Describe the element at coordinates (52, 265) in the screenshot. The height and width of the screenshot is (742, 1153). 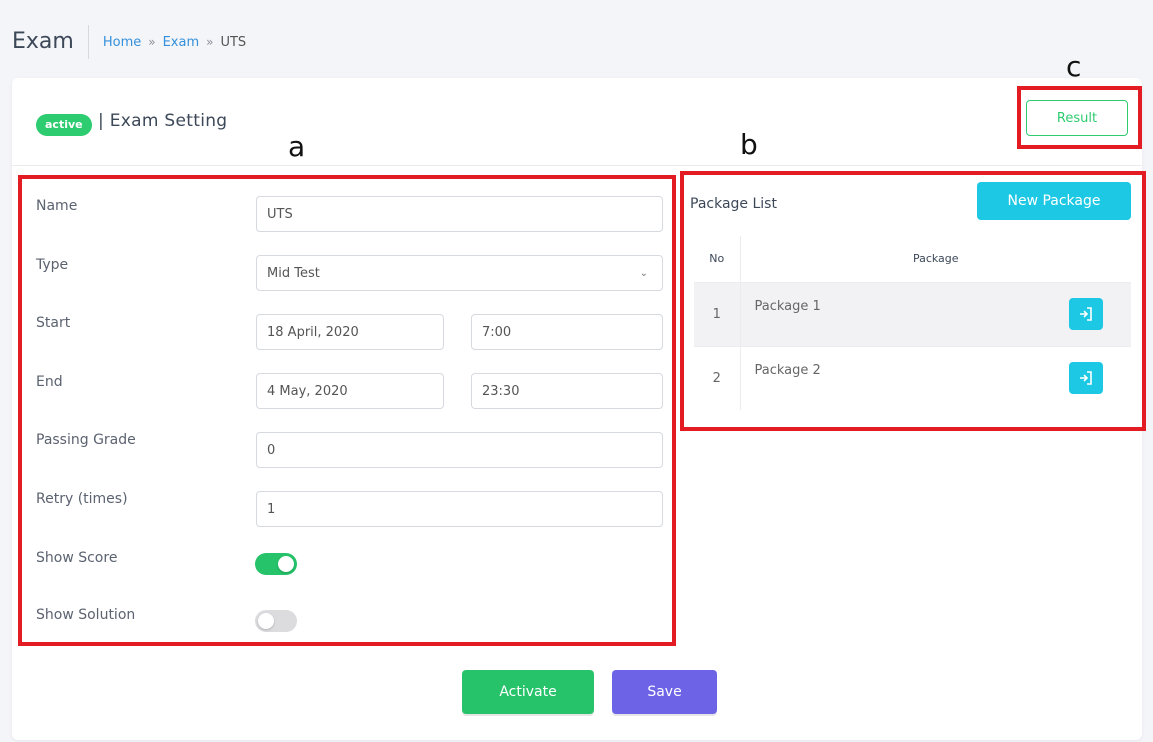
I see `type-label: Type` at that location.